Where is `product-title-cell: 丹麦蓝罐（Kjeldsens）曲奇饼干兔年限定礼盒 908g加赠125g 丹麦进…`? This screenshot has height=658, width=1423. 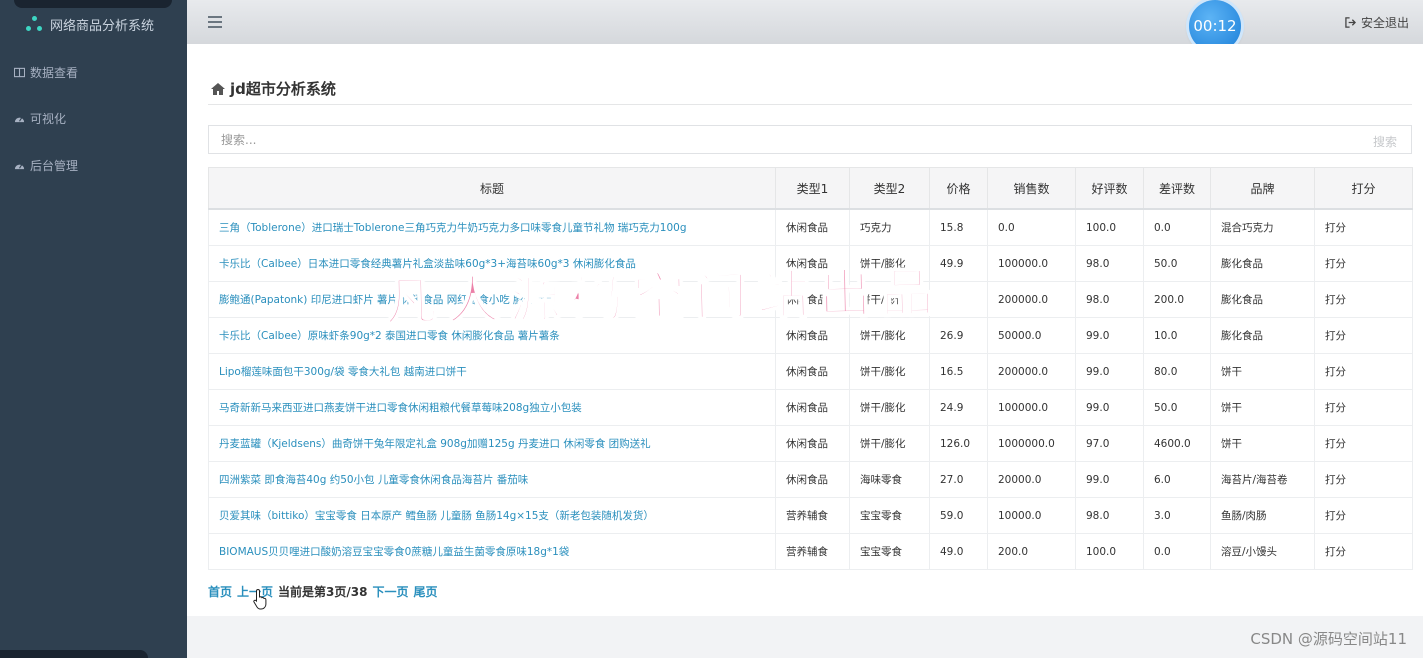 product-title-cell: 丹麦蓝罐（Kjeldsens）曲奇饼干兔年限定礼盒 908g加赠125g 丹麦进… is located at coordinates (492, 443).